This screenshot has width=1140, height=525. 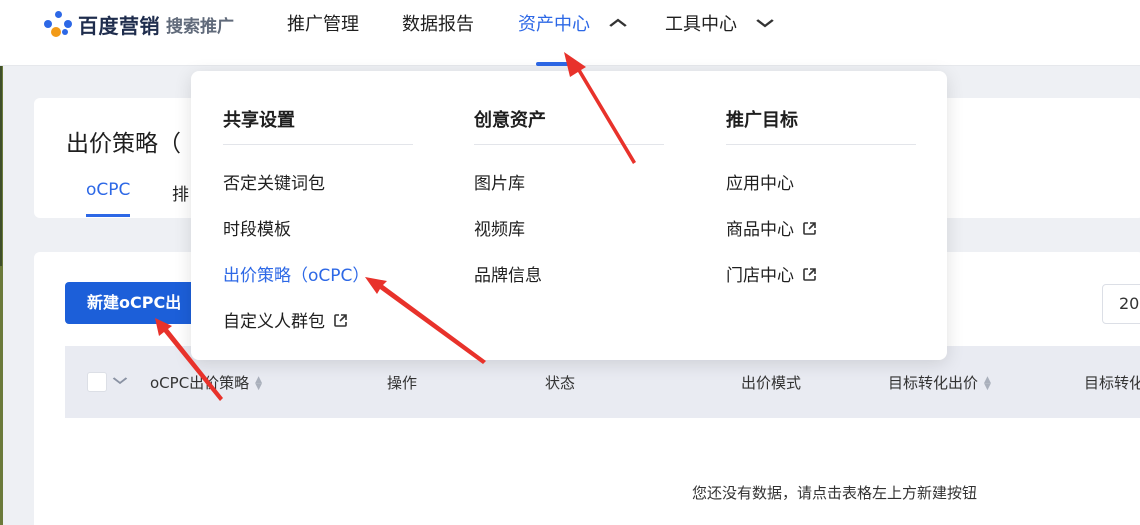 I want to click on menu-item-custom-audience-pack: 自定义人群包, so click(x=285, y=319).